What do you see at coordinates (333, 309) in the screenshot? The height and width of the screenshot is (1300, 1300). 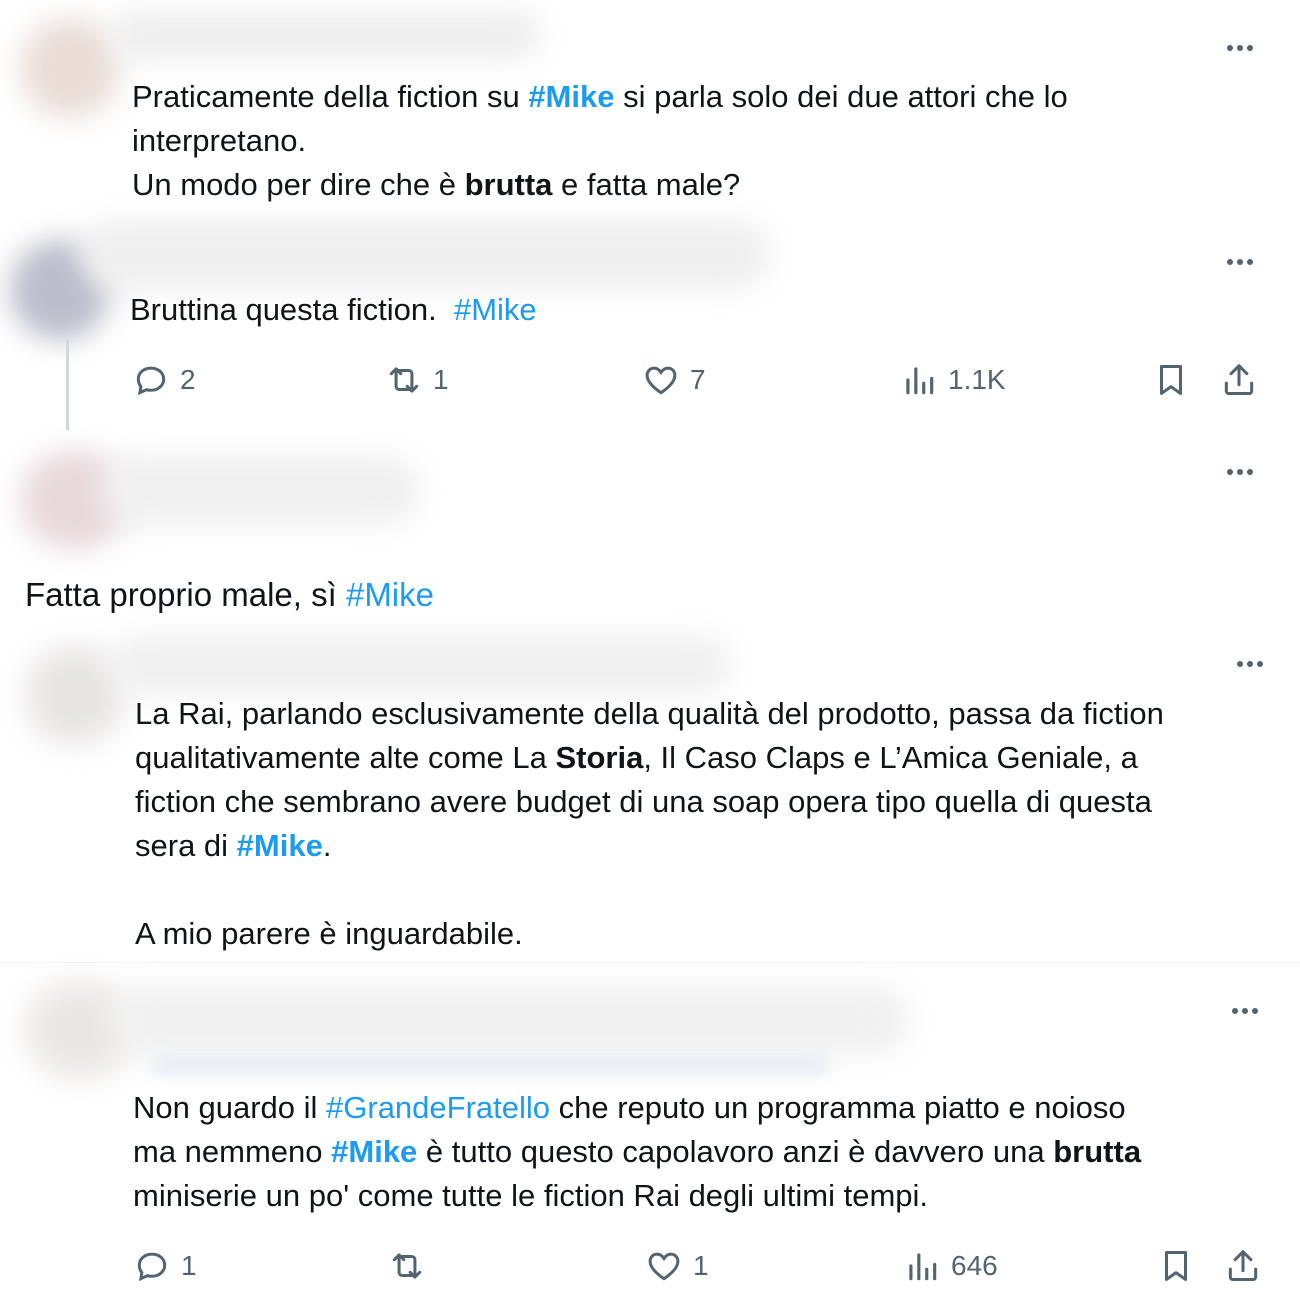 I see `tweet-text: Bruttina questa fiction. #Mike` at bounding box center [333, 309].